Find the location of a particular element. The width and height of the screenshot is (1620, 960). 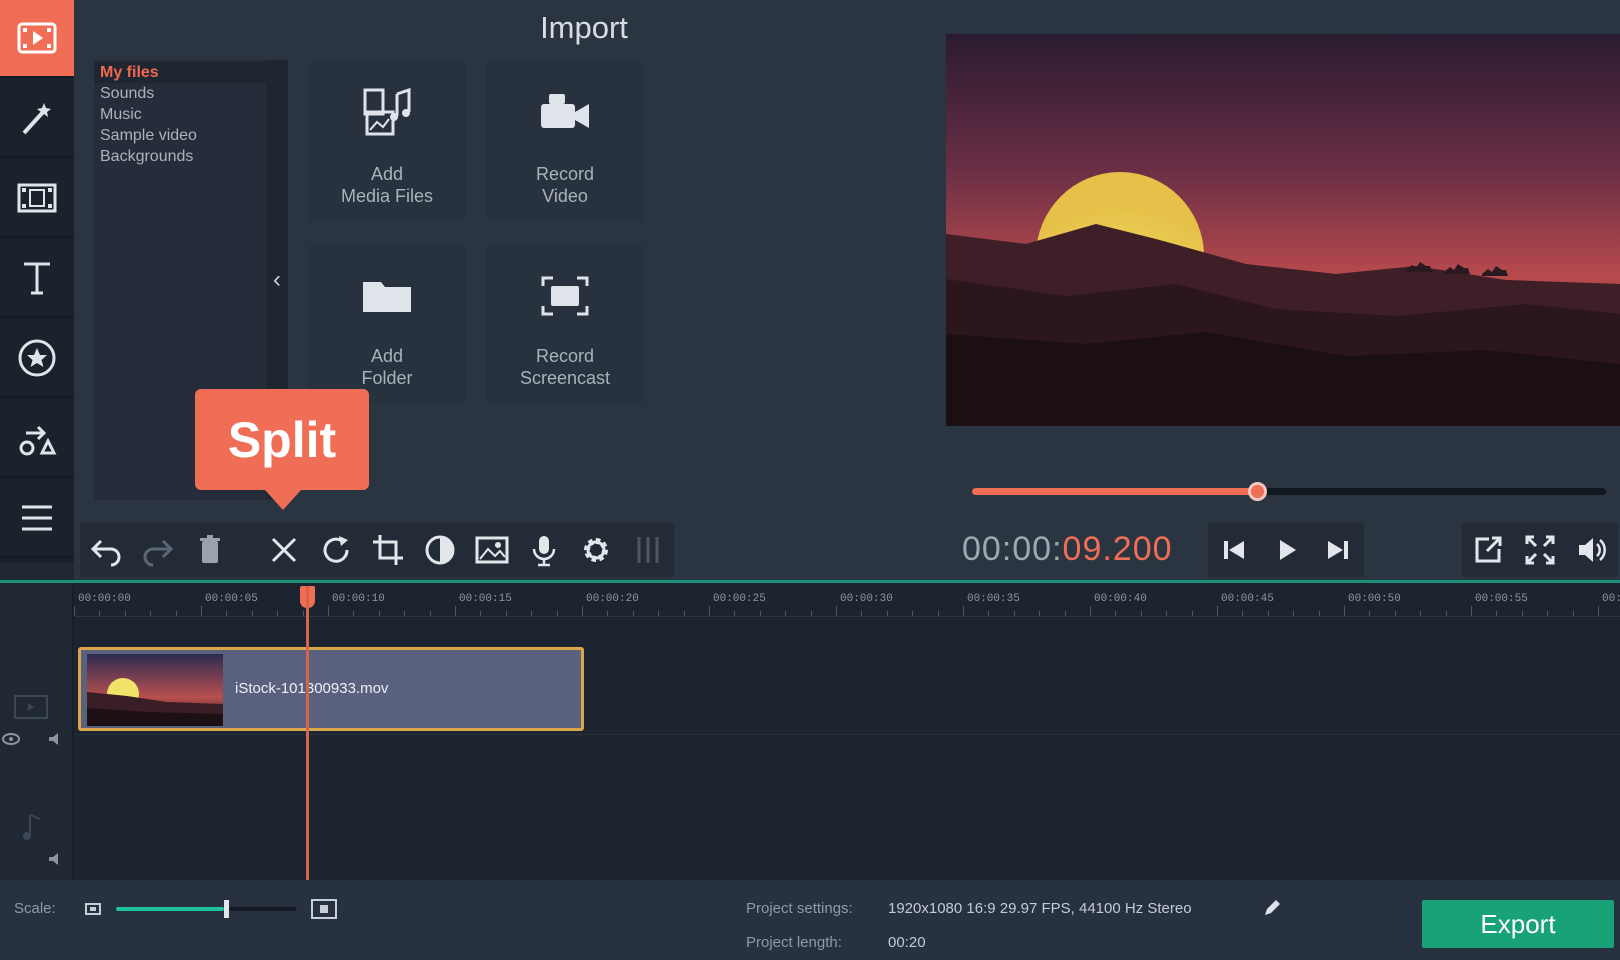

split-button is located at coordinates (284, 550).